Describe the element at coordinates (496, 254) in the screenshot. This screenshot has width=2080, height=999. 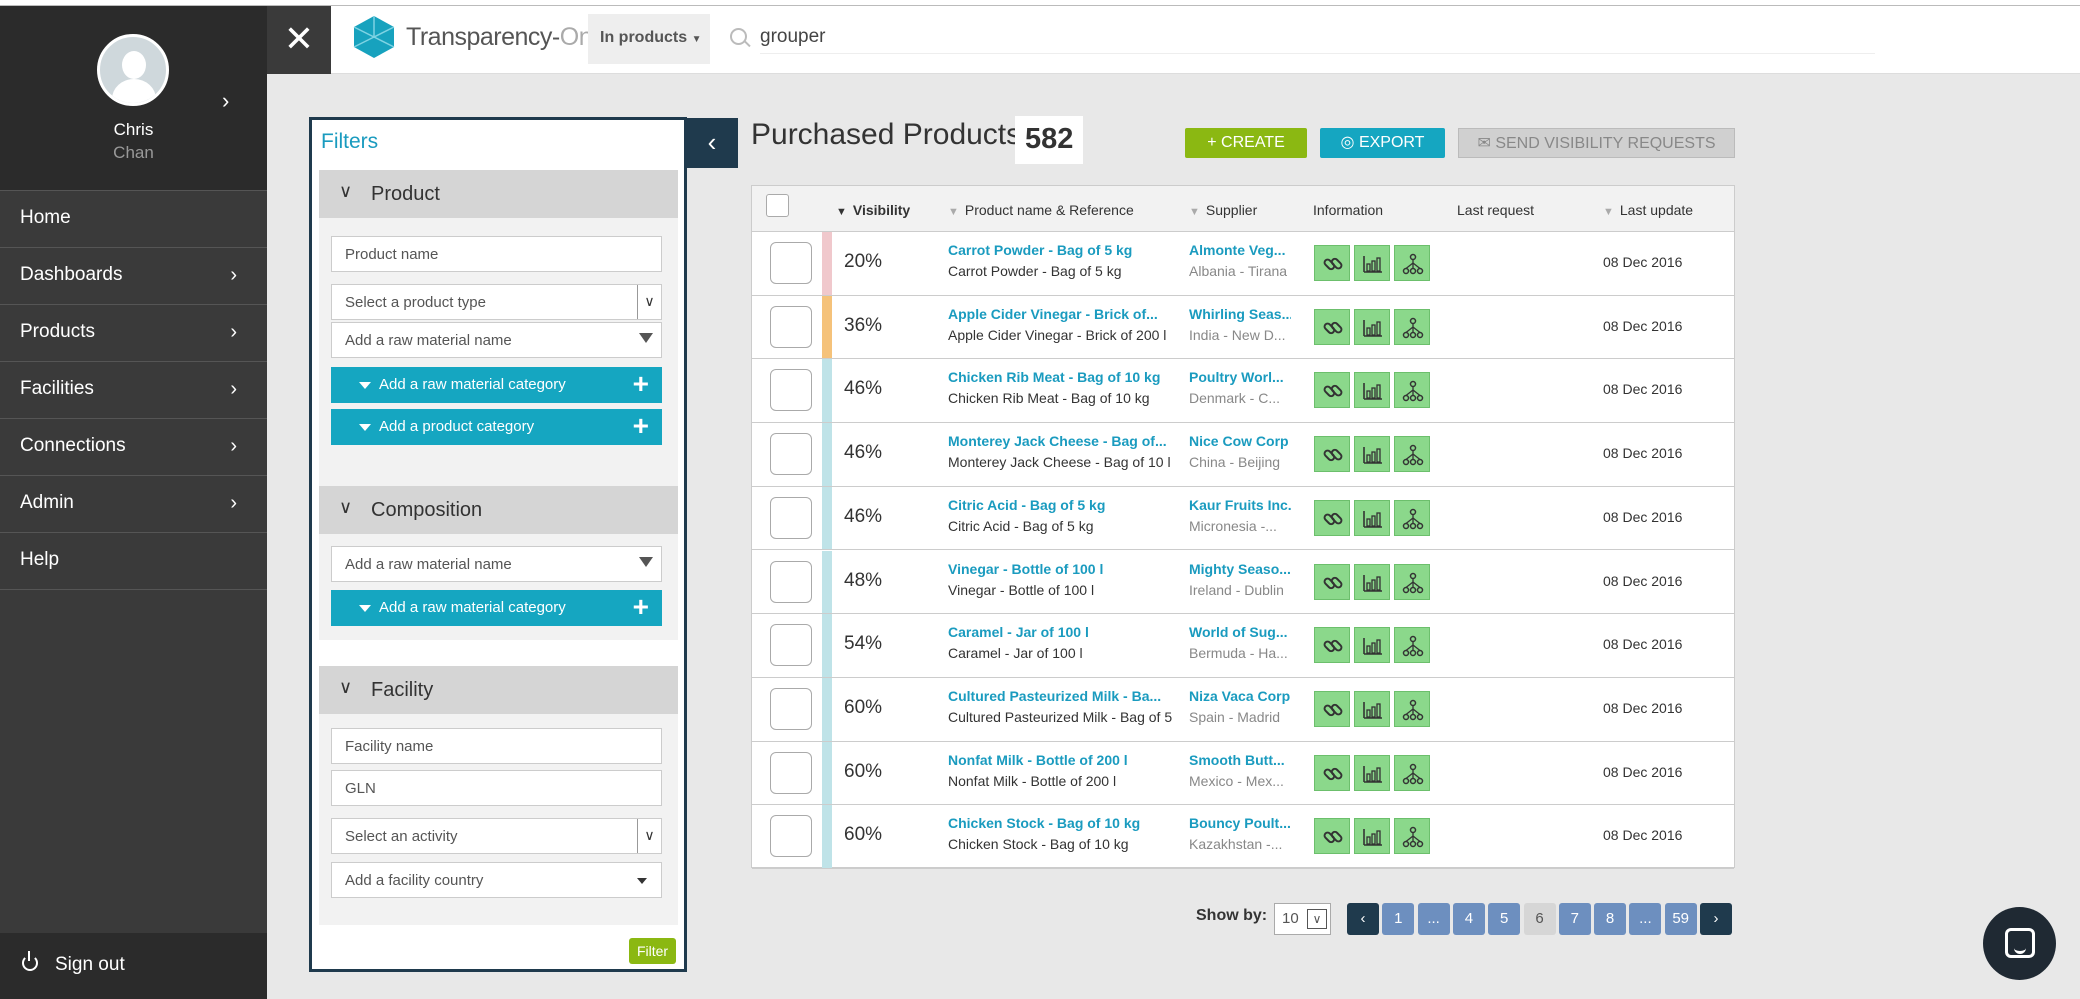
I see `product-name-input: Product name` at that location.